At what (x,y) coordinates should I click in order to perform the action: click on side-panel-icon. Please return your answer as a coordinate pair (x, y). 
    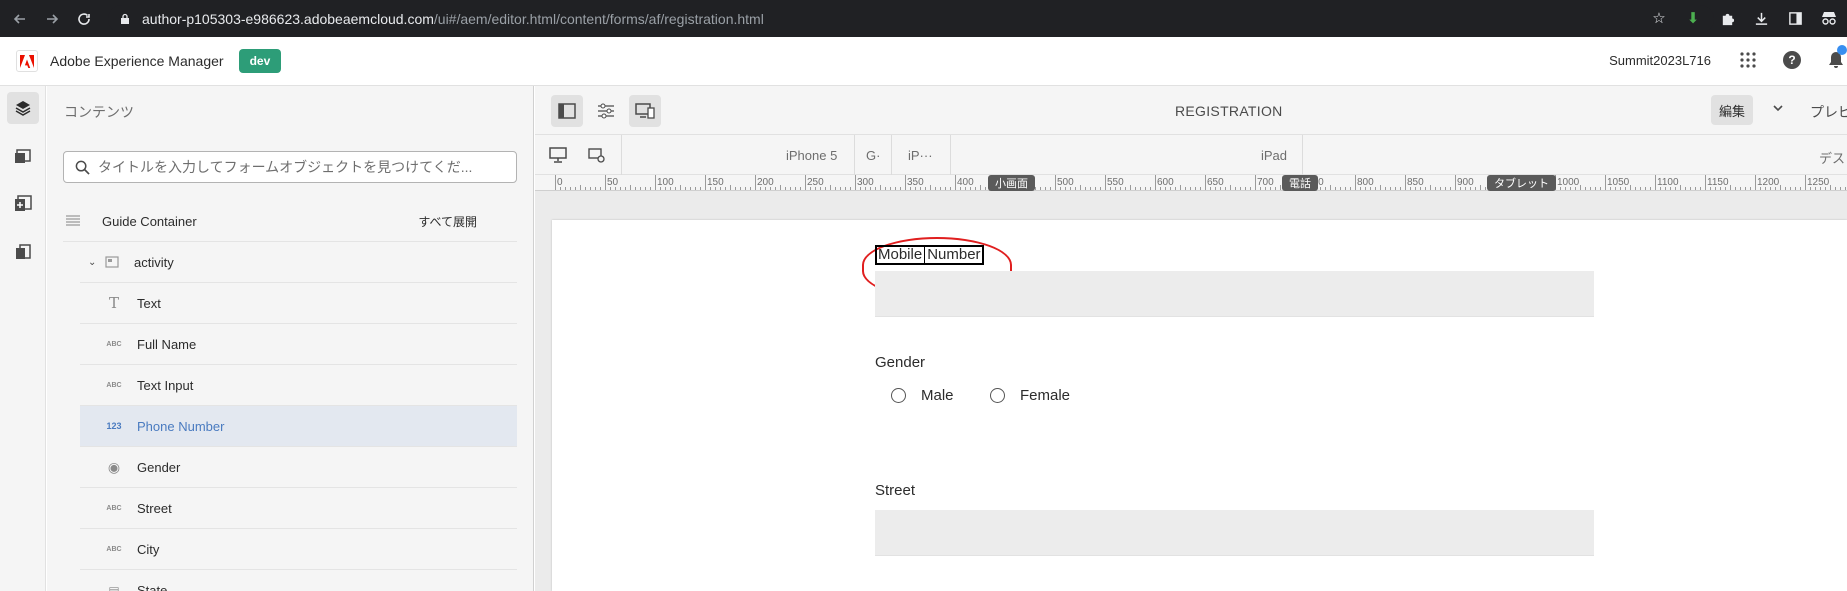
    Looking at the image, I should click on (1795, 18).